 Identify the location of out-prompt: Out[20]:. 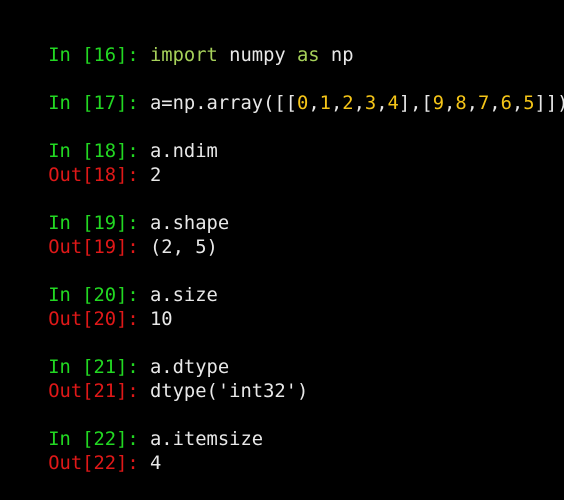
(99, 319).